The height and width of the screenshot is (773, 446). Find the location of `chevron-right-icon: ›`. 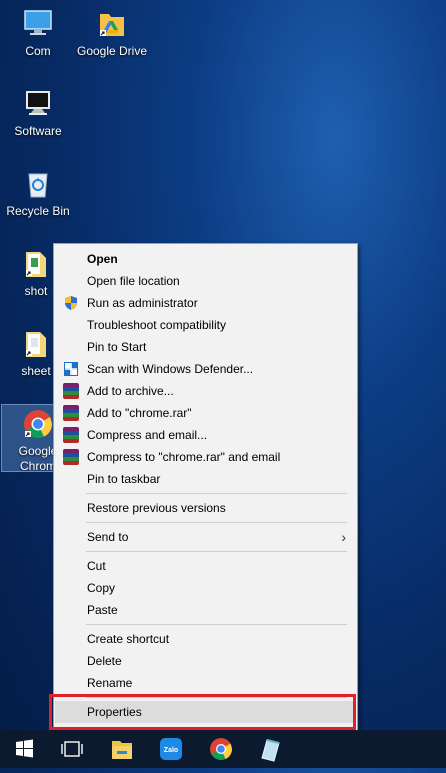

chevron-right-icon: › is located at coordinates (343, 537).